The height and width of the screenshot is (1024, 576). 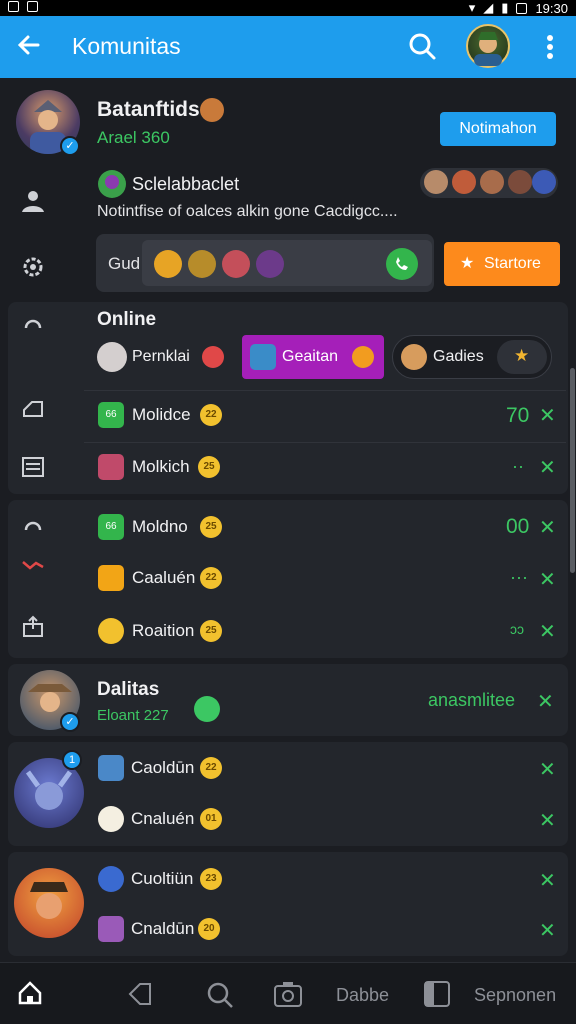 What do you see at coordinates (550, 47) in the screenshot?
I see `more-options-icon` at bounding box center [550, 47].